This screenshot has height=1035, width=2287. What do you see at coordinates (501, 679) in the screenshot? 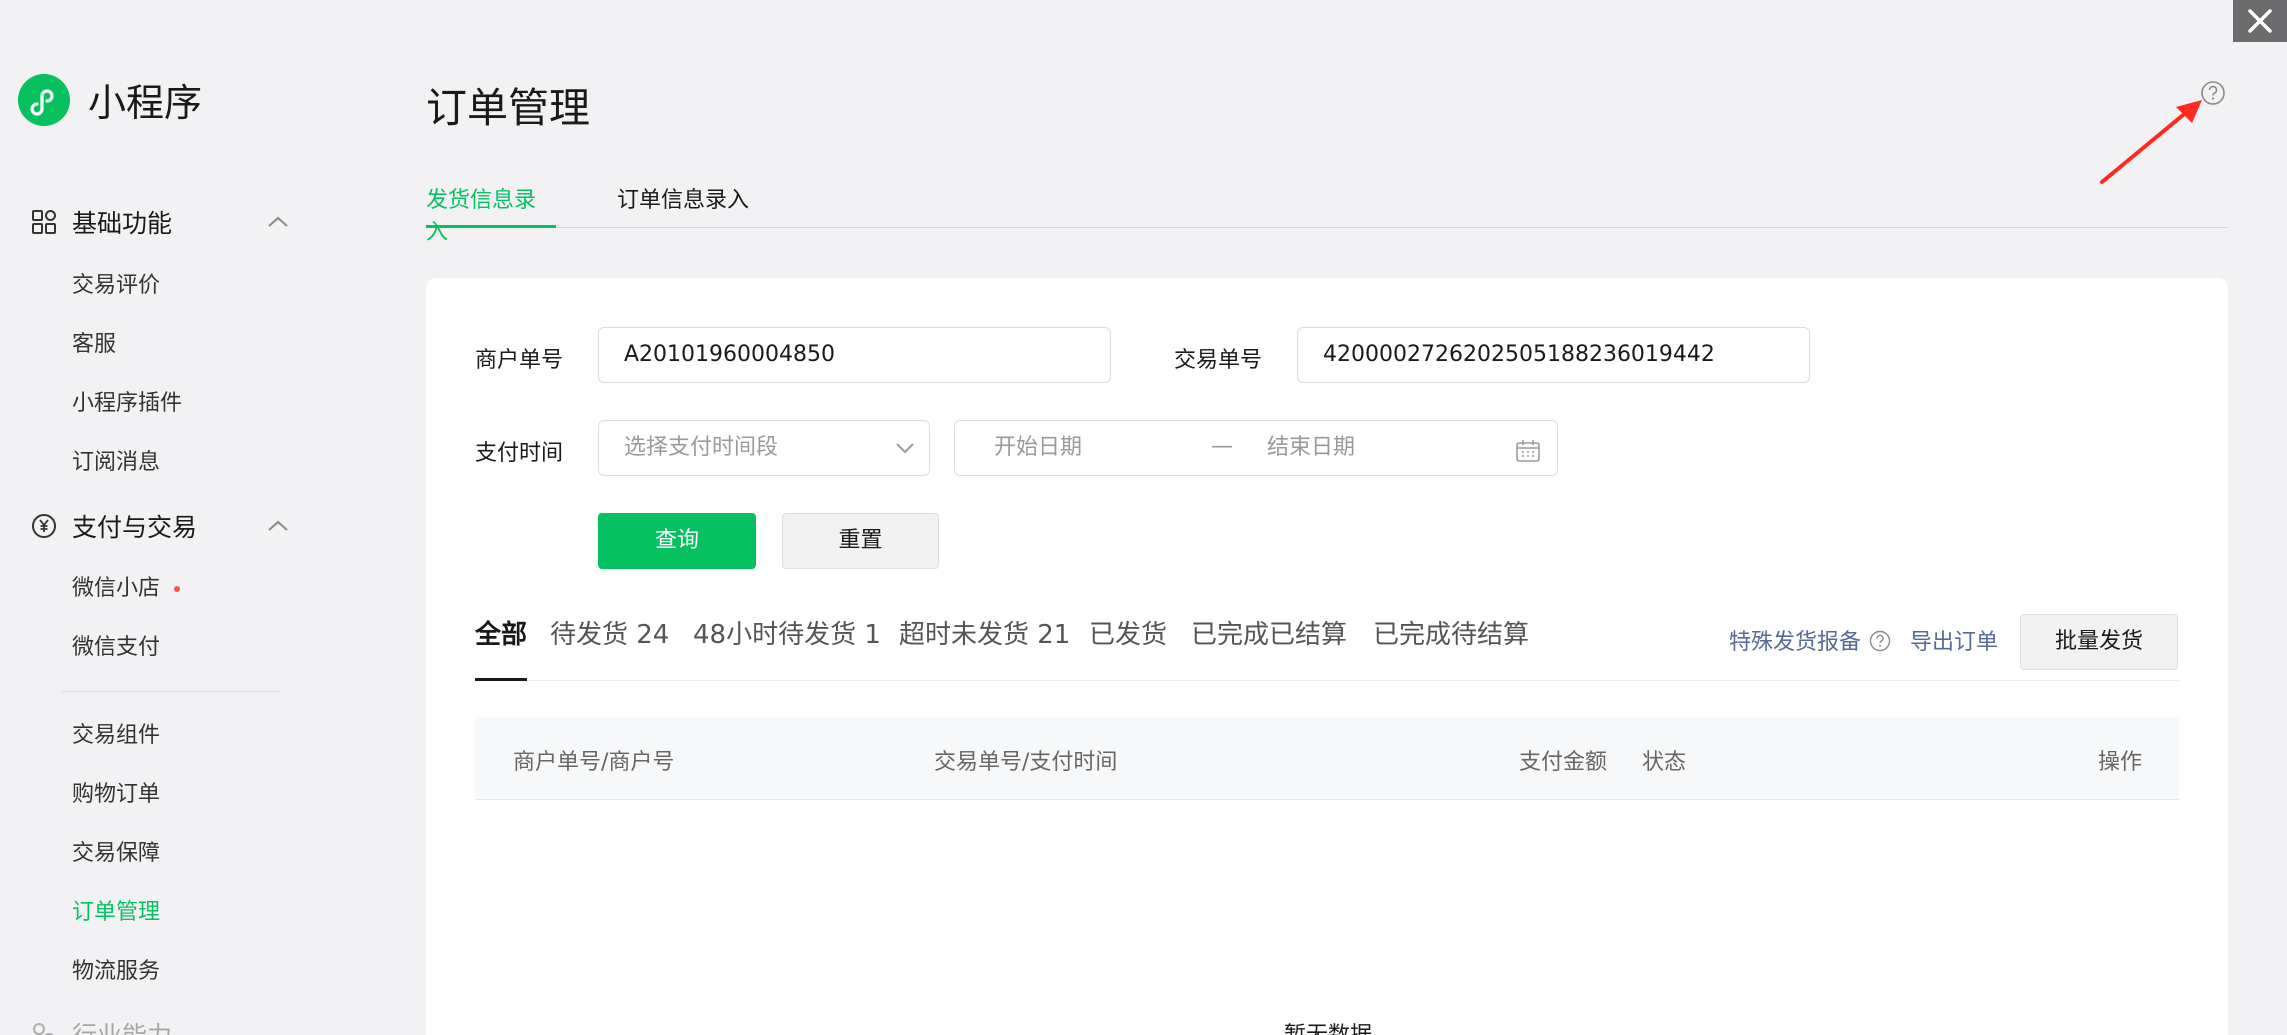
I see `active-tab-indicator` at bounding box center [501, 679].